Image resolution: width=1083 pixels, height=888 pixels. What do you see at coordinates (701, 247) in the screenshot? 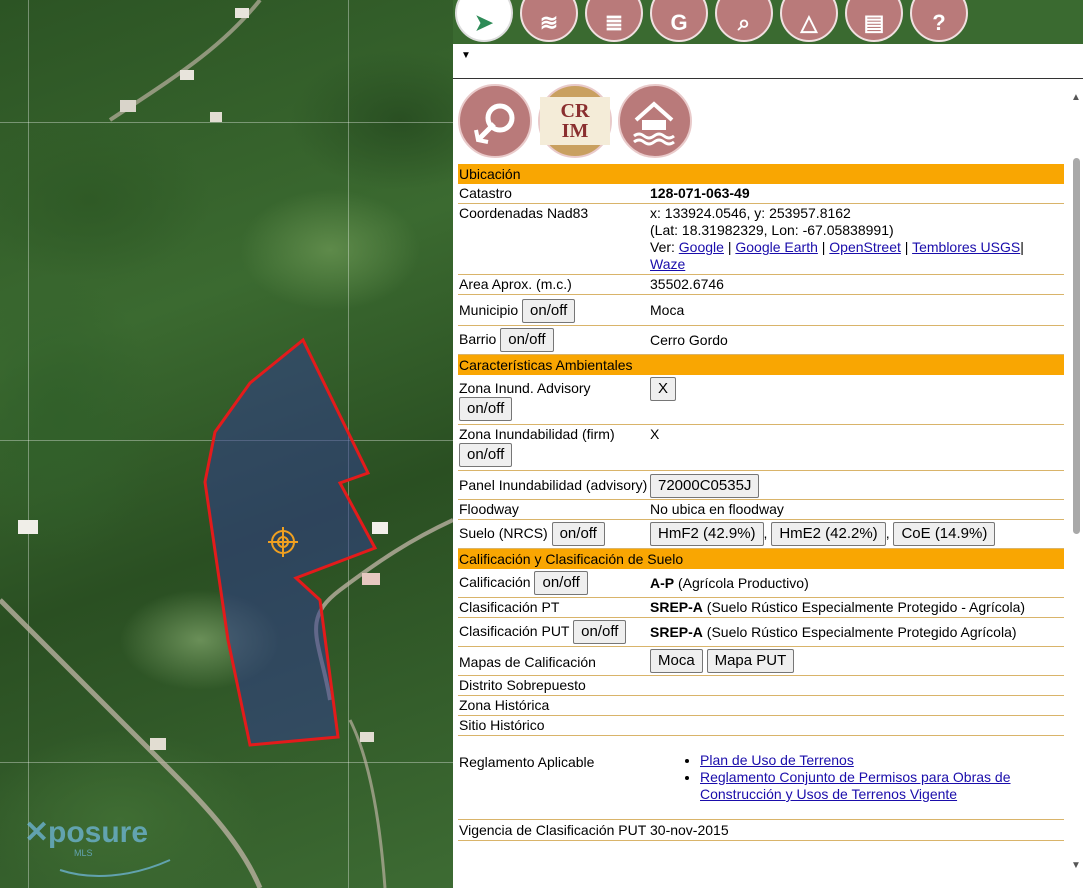
I see `link-google: Google` at bounding box center [701, 247].